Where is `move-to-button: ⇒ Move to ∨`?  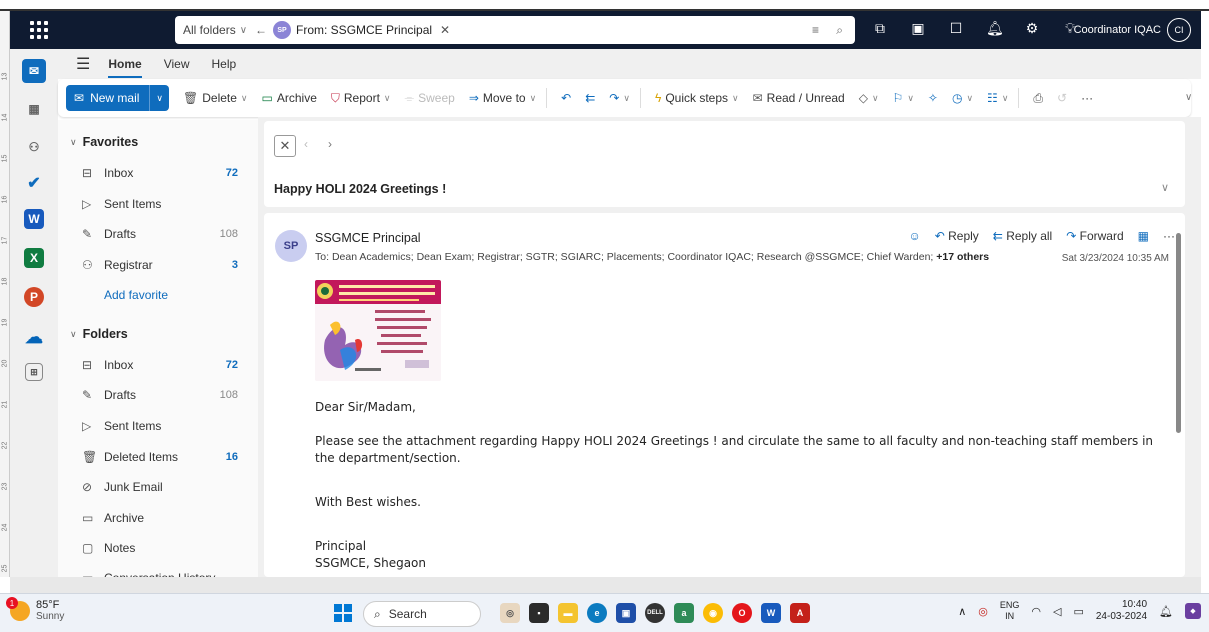 move-to-button: ⇒ Move to ∨ is located at coordinates (502, 98).